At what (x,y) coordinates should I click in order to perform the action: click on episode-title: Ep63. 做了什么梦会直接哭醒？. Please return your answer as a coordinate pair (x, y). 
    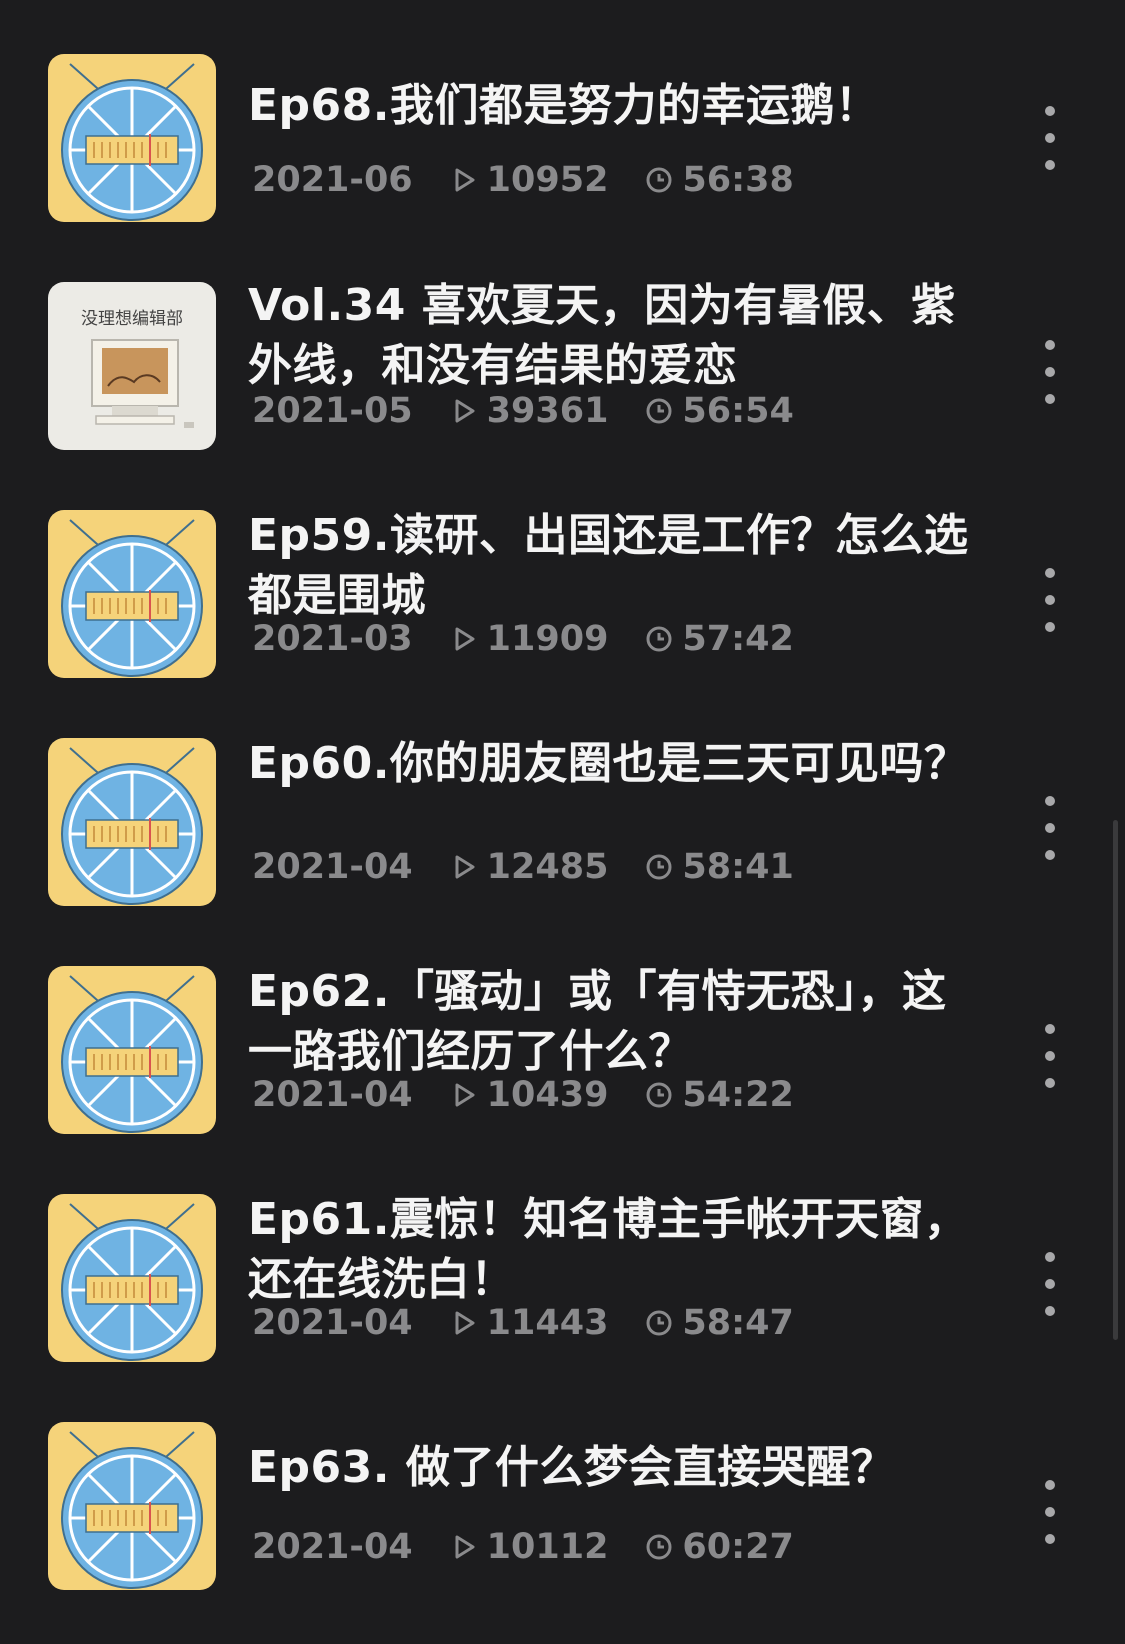
    Looking at the image, I should click on (618, 1468).